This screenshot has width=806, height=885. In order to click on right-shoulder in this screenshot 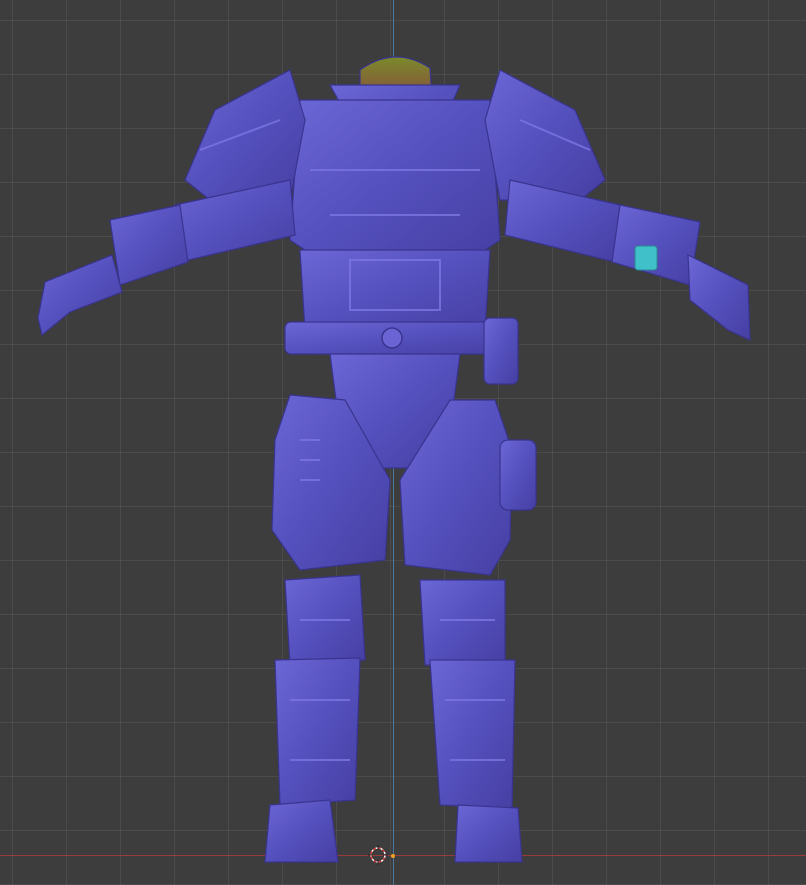, I will do `click(545, 135)`.